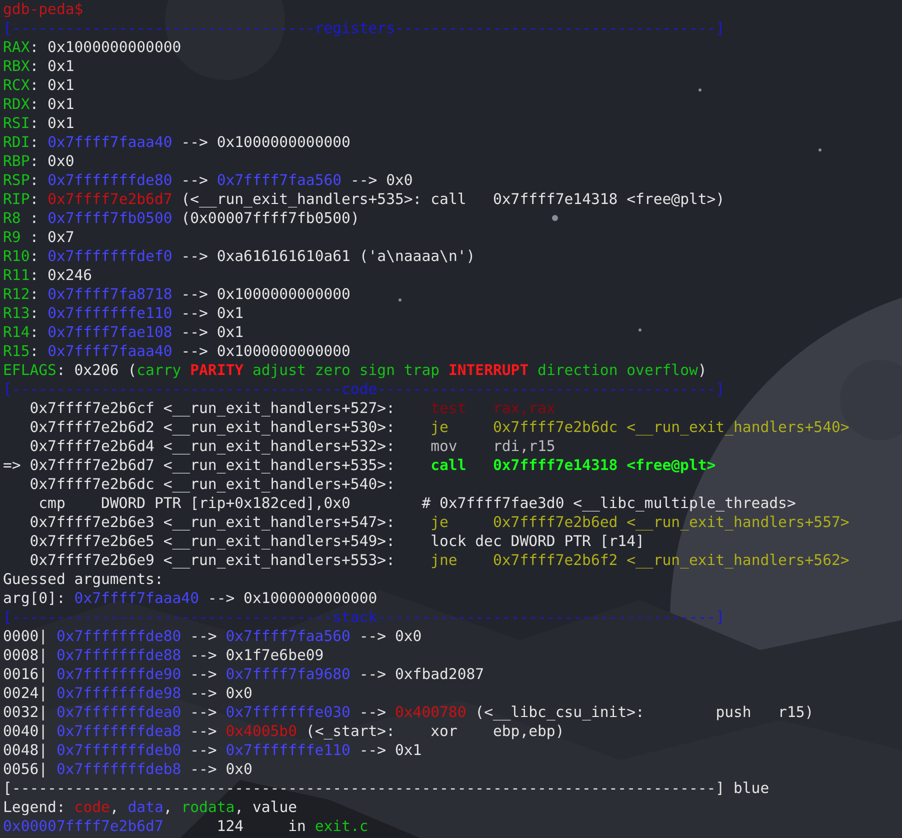  What do you see at coordinates (38, 123) in the screenshot?
I see `terminal-line: RSI: 0x1` at bounding box center [38, 123].